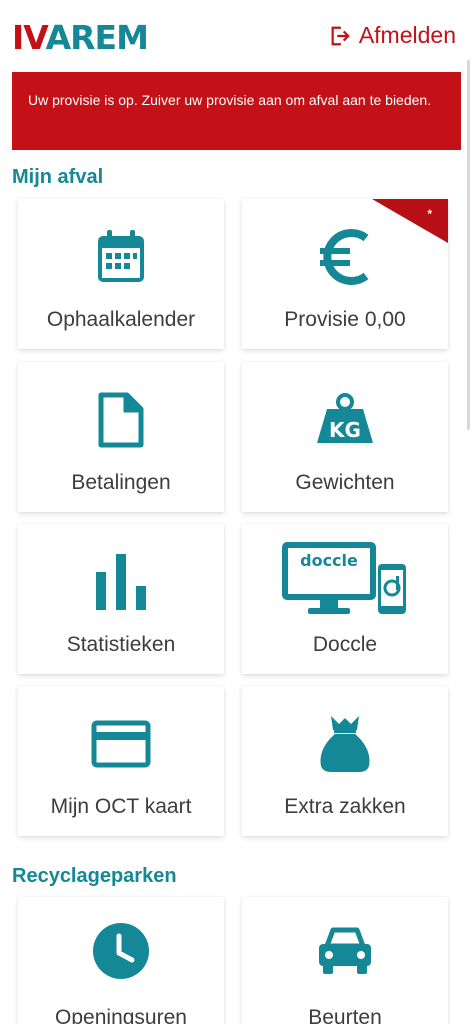 This screenshot has height=1024, width=472. What do you see at coordinates (18, 37) in the screenshot?
I see `logo-letter-i: I` at bounding box center [18, 37].